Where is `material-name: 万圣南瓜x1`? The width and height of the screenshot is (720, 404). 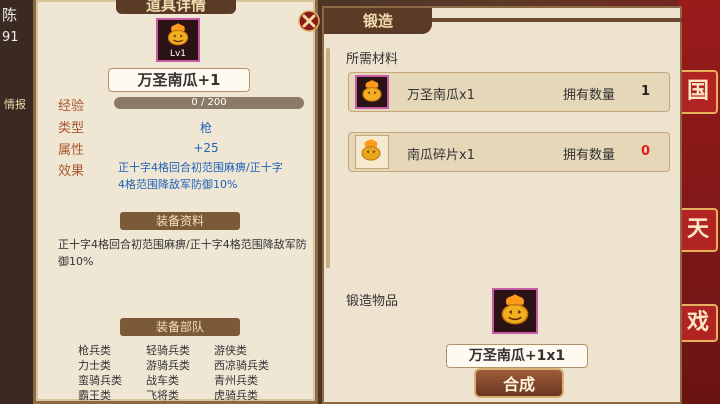
material-name: 万圣南瓜x1 is located at coordinates (441, 95).